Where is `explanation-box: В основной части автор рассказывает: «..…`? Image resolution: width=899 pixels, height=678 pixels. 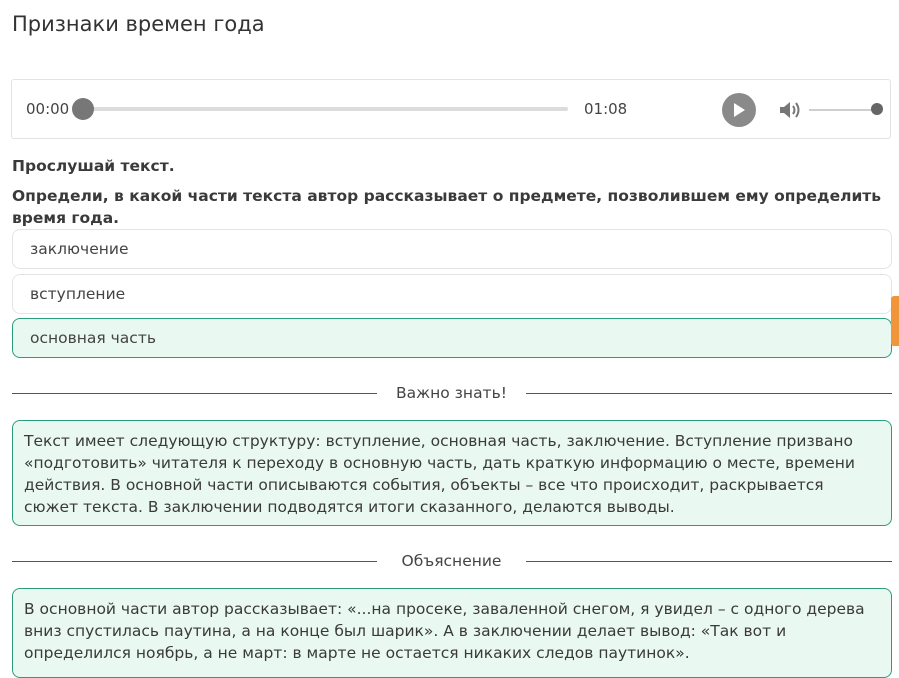
explanation-box: В основной части автор рассказывает: «..… is located at coordinates (452, 633).